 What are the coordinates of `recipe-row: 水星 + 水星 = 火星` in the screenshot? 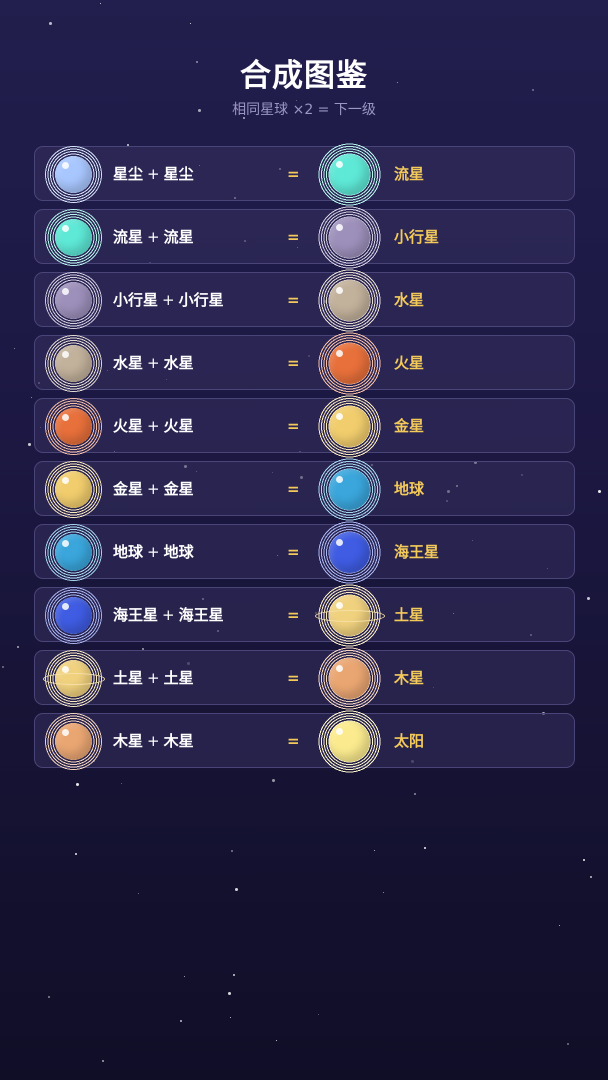 It's located at (304, 363).